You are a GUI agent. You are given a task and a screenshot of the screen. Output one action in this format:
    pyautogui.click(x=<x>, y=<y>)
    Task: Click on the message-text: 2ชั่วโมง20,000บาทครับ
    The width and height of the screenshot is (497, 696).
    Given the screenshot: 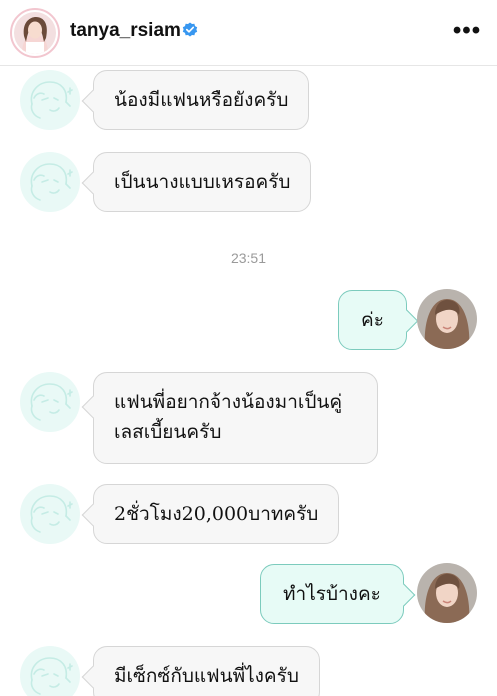 What is the action you would take?
    pyautogui.click(x=216, y=514)
    